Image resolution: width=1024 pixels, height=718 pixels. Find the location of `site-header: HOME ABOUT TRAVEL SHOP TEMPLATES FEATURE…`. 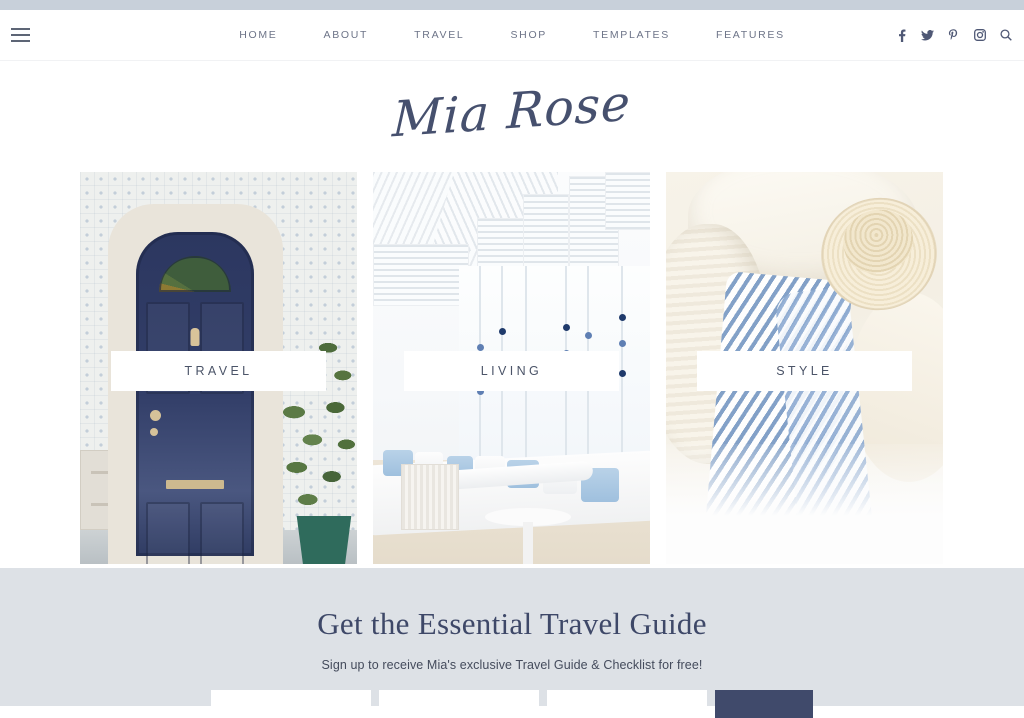

site-header: HOME ABOUT TRAVEL SHOP TEMPLATES FEATURE… is located at coordinates (512, 35).